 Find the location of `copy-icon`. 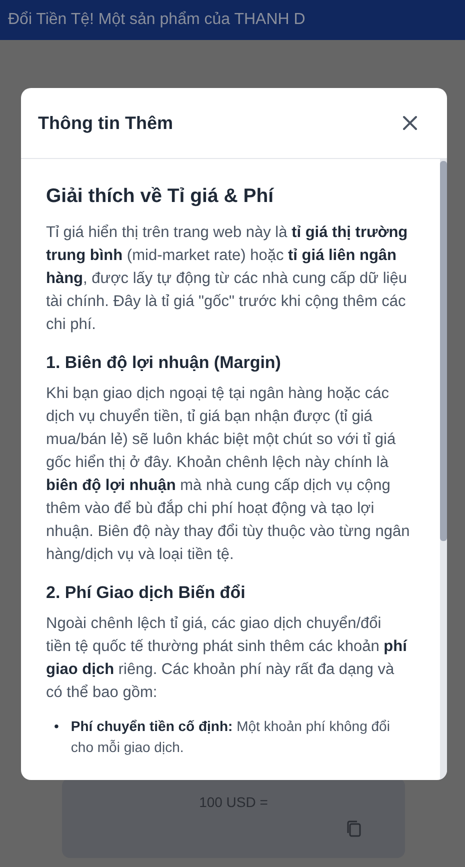

copy-icon is located at coordinates (354, 829).